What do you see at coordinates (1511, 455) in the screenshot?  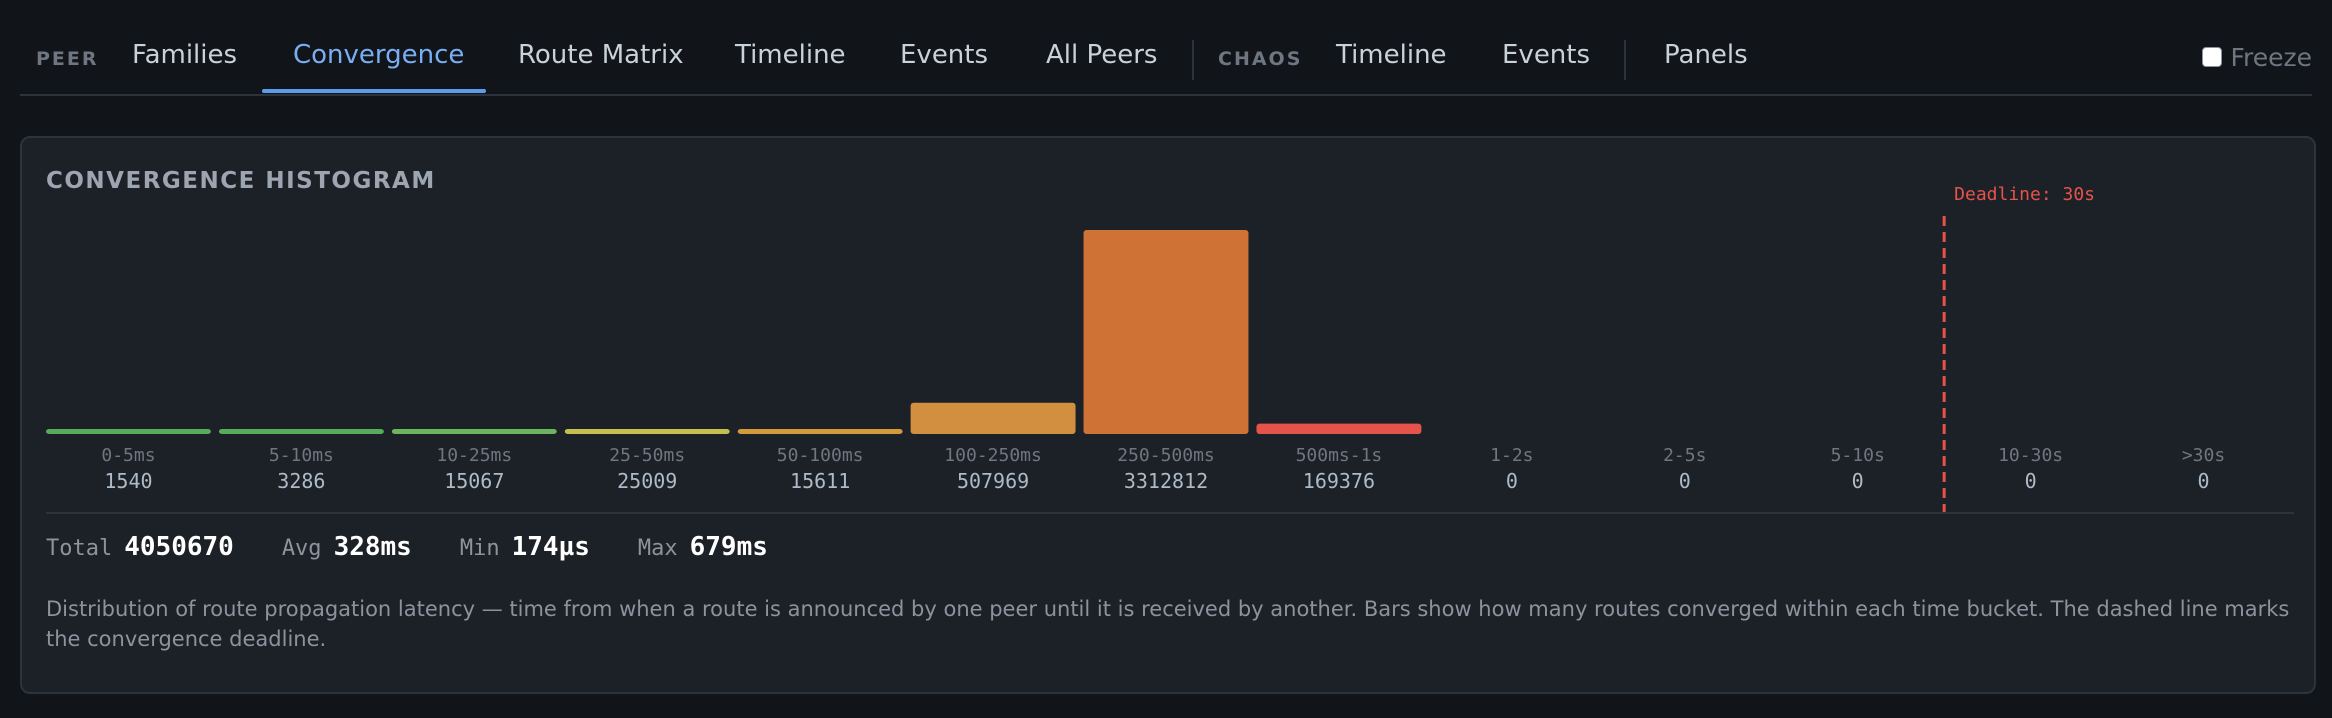 I see `tick-label-1-2s: 1-2s` at bounding box center [1511, 455].